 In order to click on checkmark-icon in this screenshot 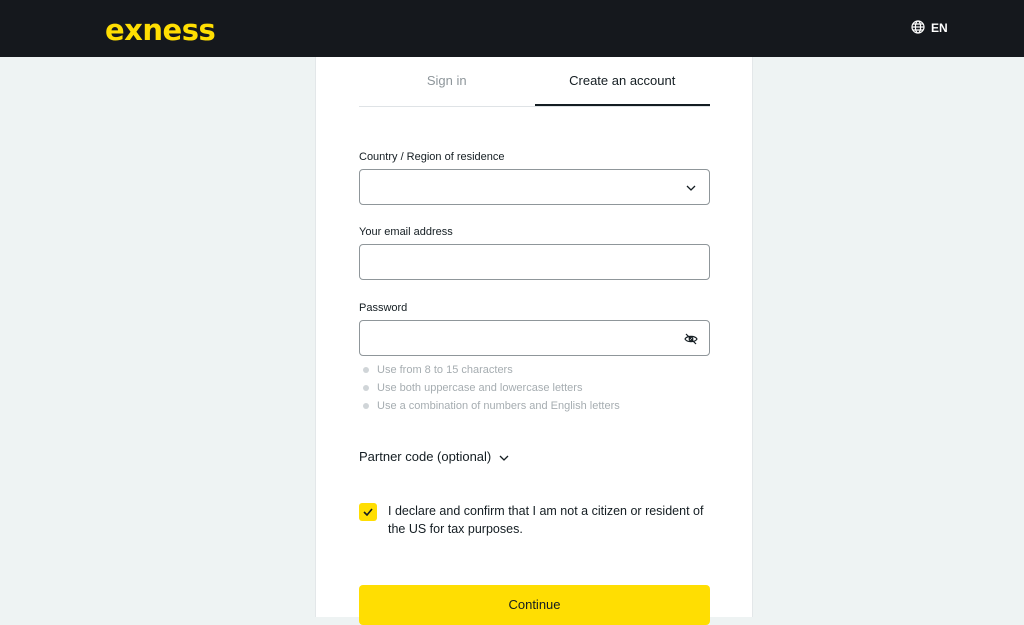, I will do `click(368, 512)`.